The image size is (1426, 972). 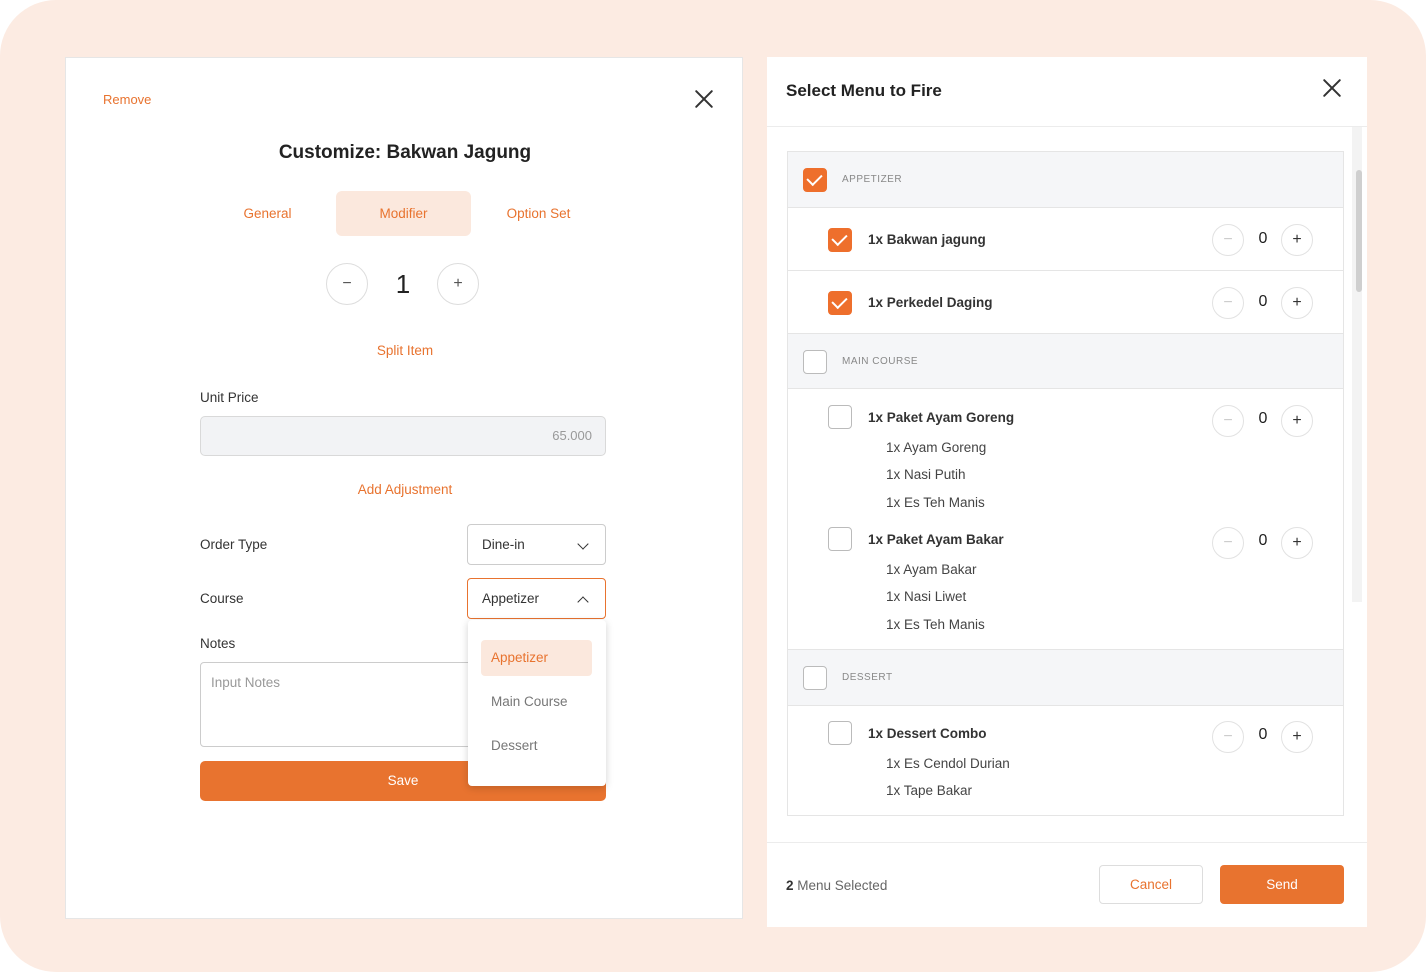 I want to click on selected-count: 2, so click(x=790, y=885).